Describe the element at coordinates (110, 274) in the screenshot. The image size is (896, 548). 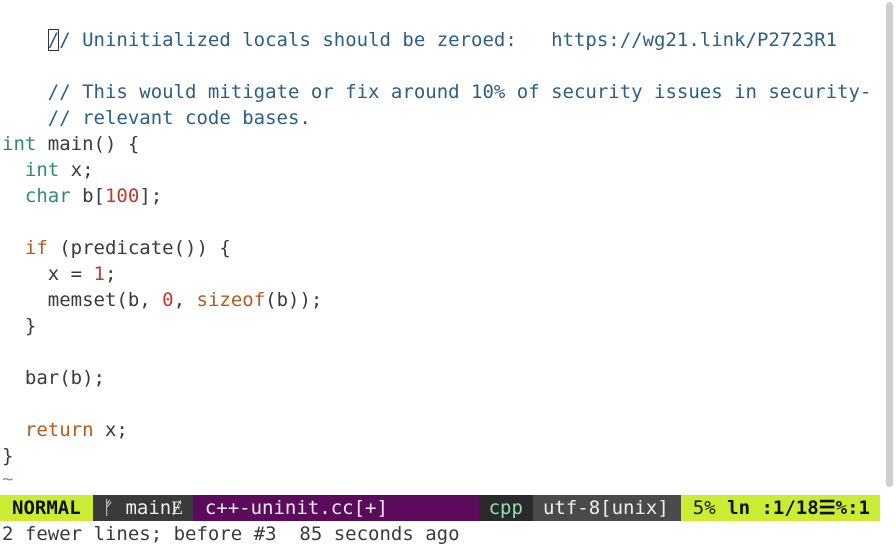
I see `code-text: ;` at that location.